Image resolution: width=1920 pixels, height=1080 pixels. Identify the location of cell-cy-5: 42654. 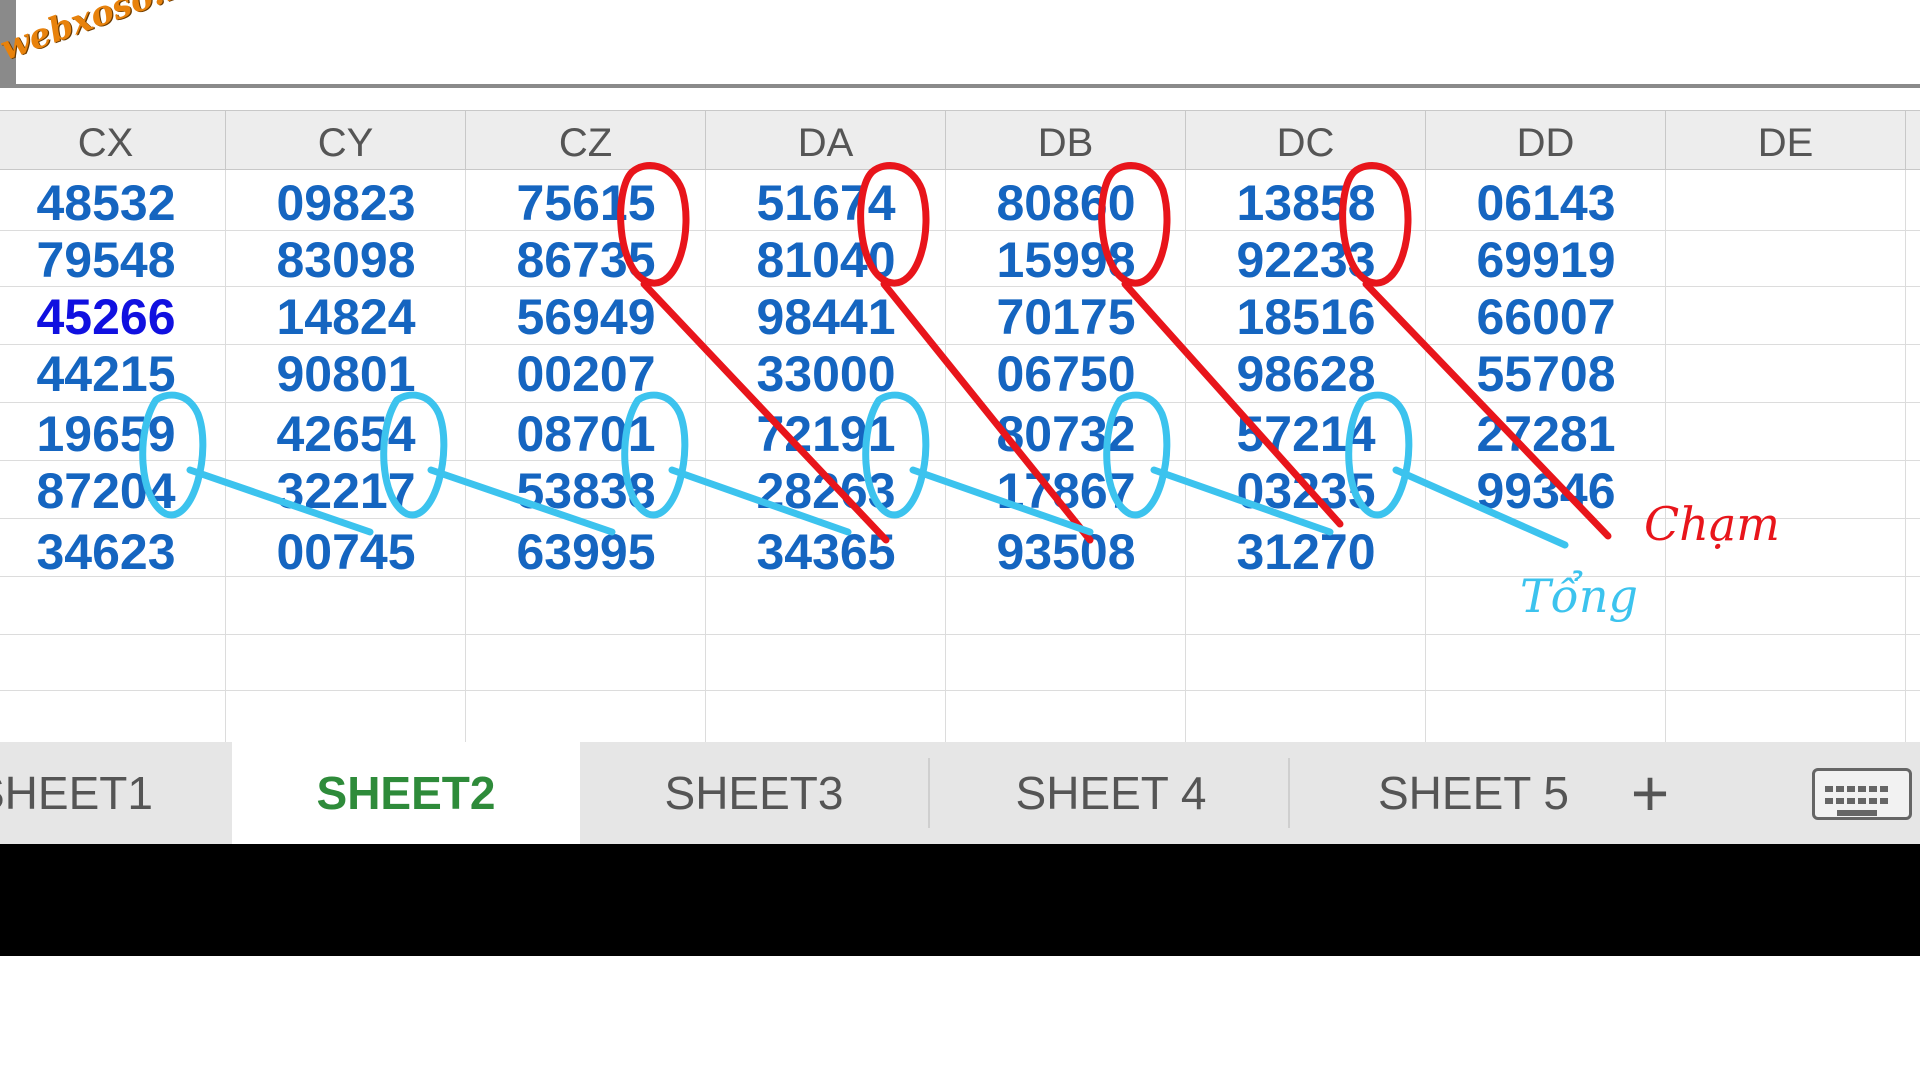
(346, 434).